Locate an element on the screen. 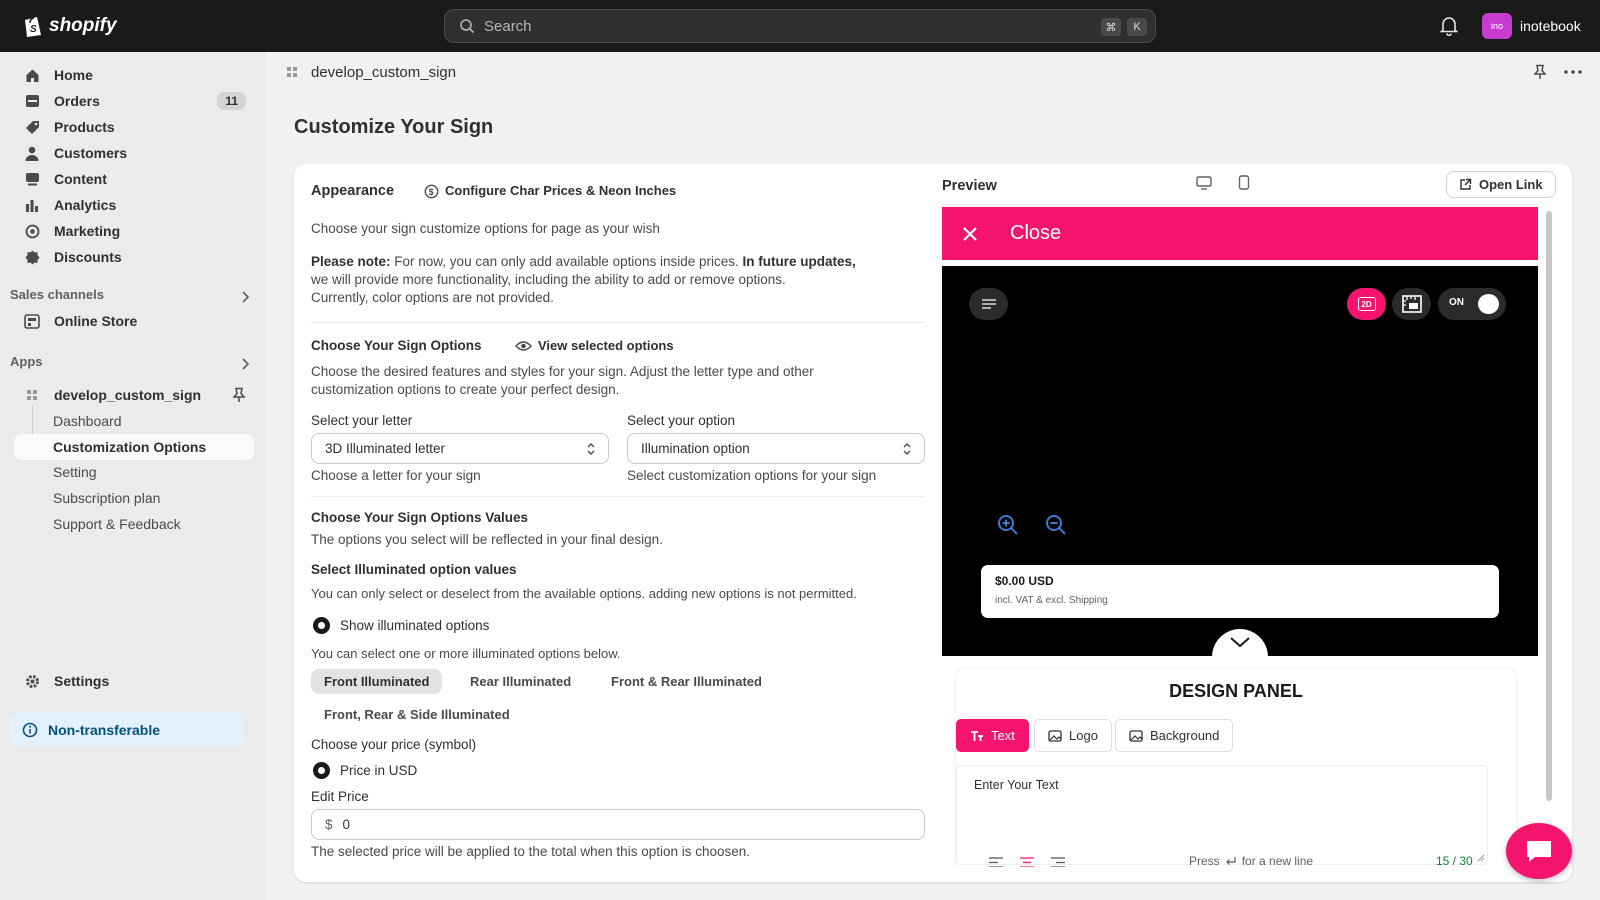  newline-hint: Press for a new line is located at coordinates (1251, 860).